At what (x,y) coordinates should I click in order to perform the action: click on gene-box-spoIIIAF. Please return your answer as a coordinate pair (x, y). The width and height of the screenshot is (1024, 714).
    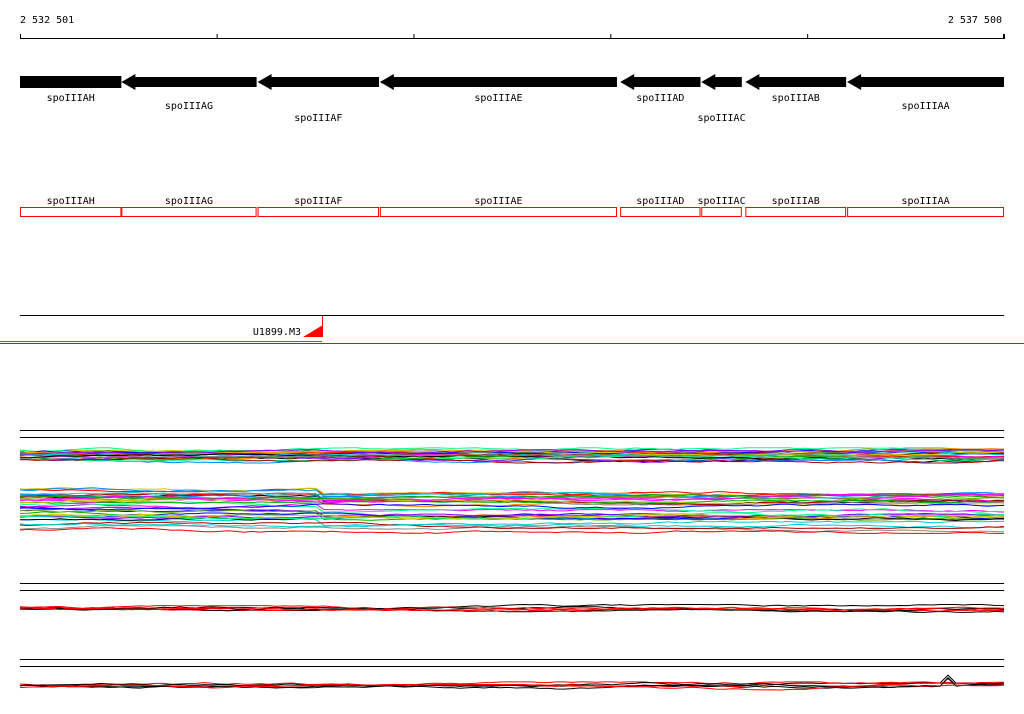
    Looking at the image, I should click on (318, 212).